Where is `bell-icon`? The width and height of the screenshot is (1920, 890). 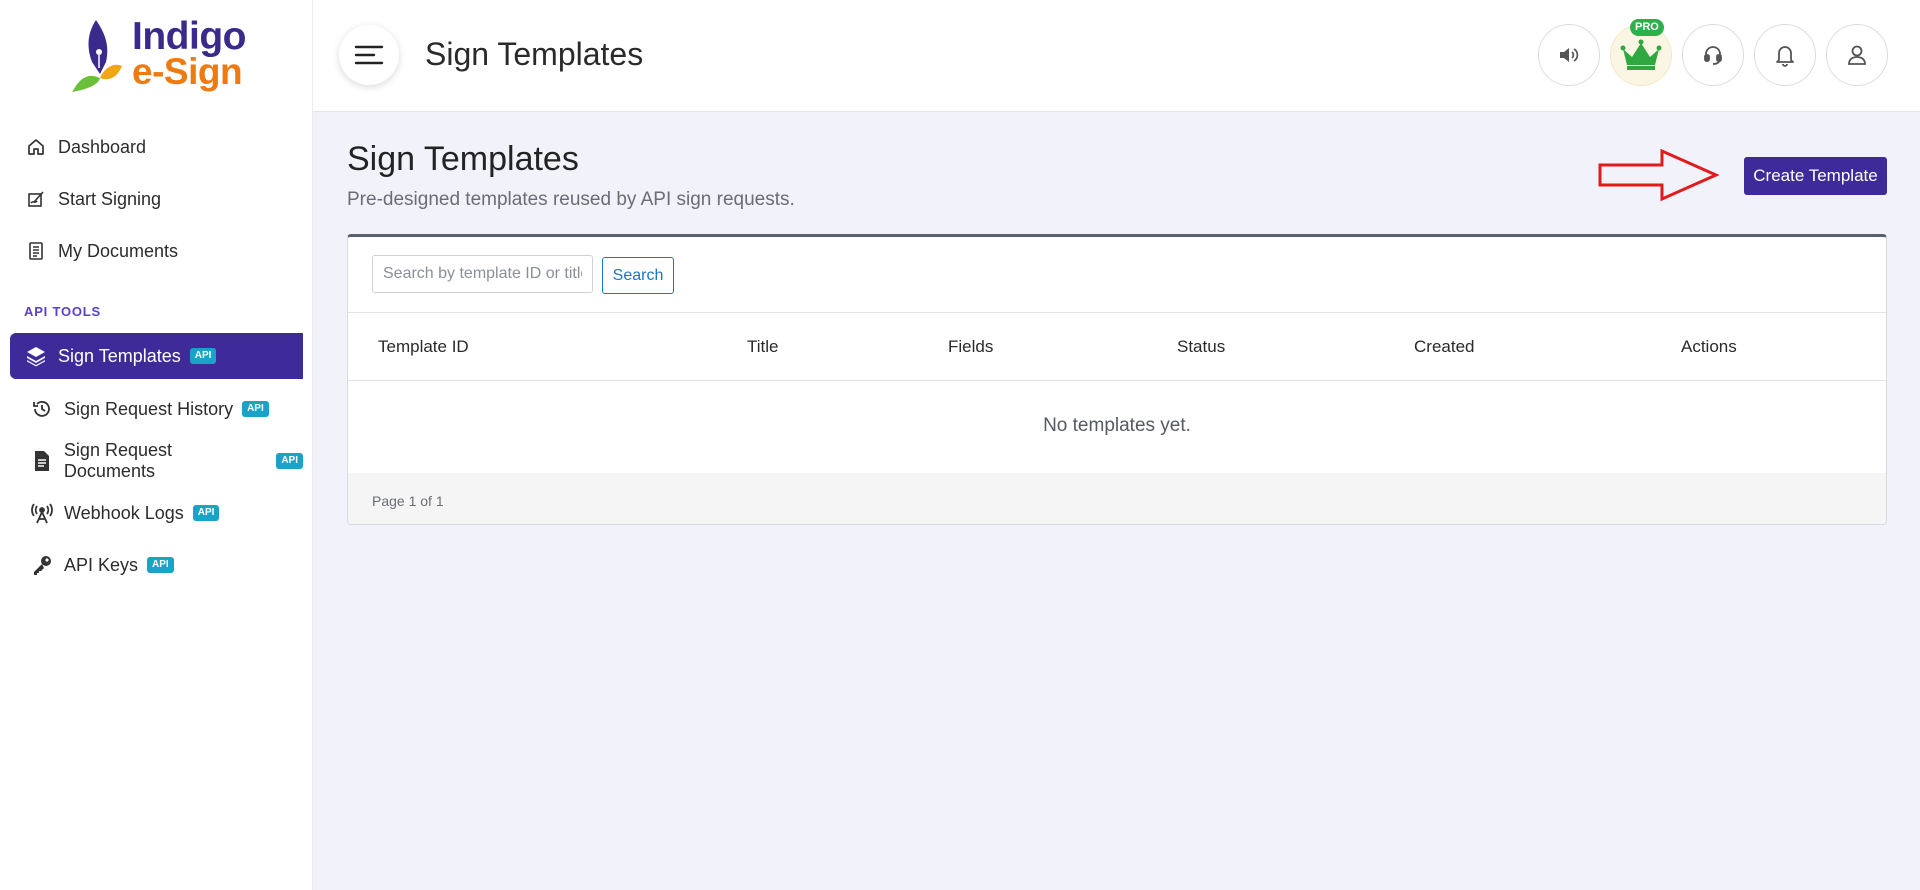 bell-icon is located at coordinates (1785, 56).